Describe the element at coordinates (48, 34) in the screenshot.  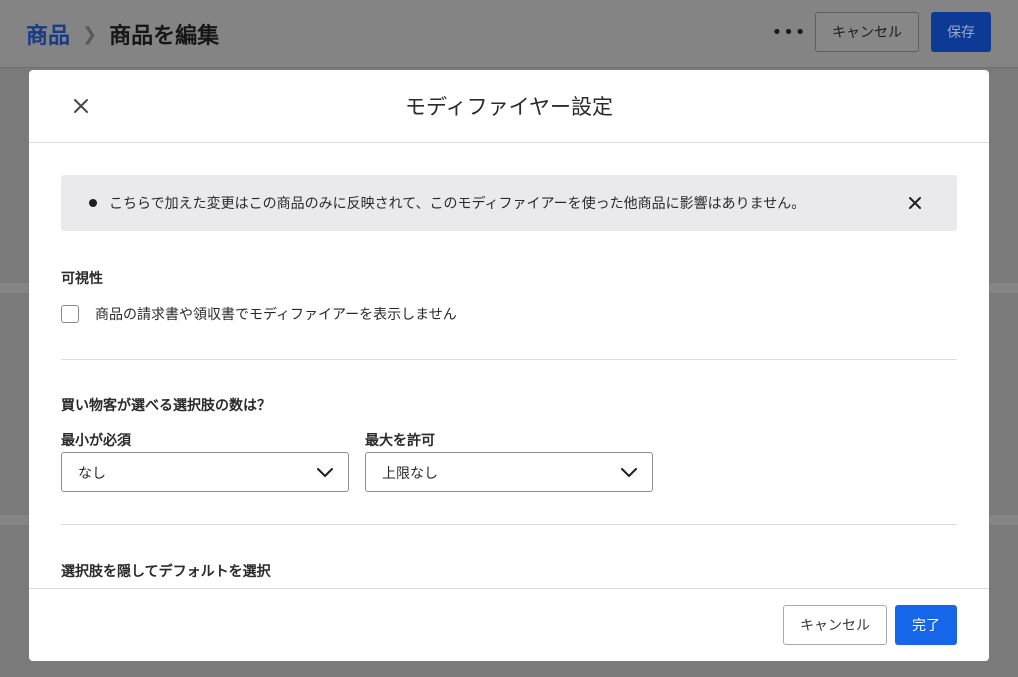
I see `breadcrumb-products-link: 商品` at that location.